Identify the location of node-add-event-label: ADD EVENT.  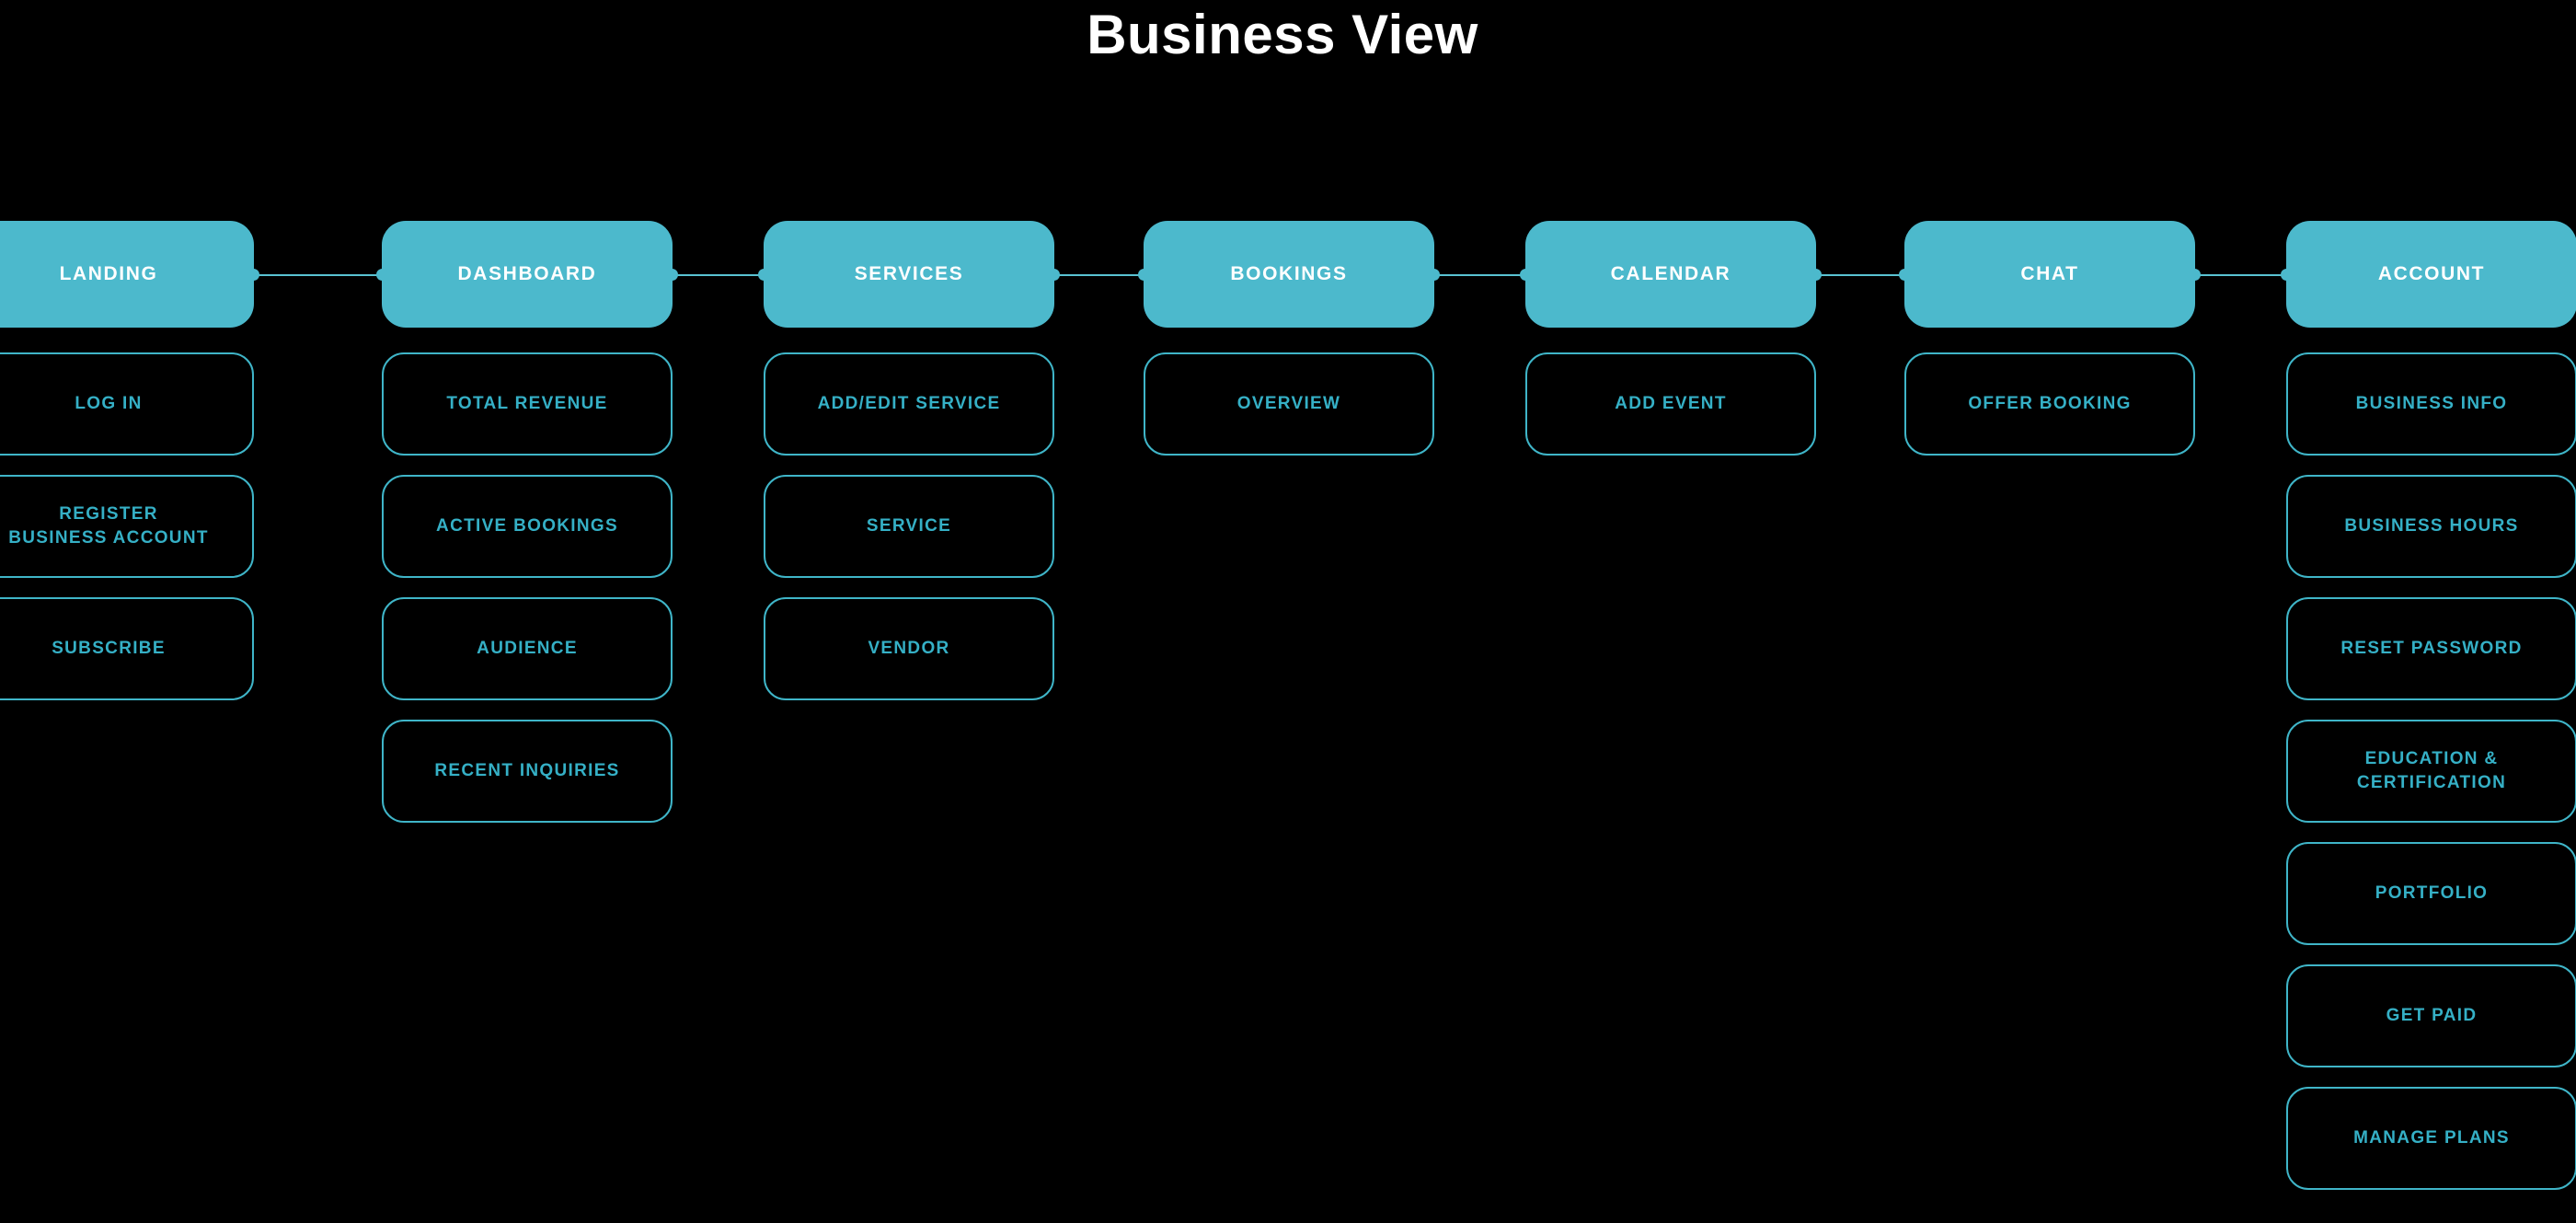
(1671, 404).